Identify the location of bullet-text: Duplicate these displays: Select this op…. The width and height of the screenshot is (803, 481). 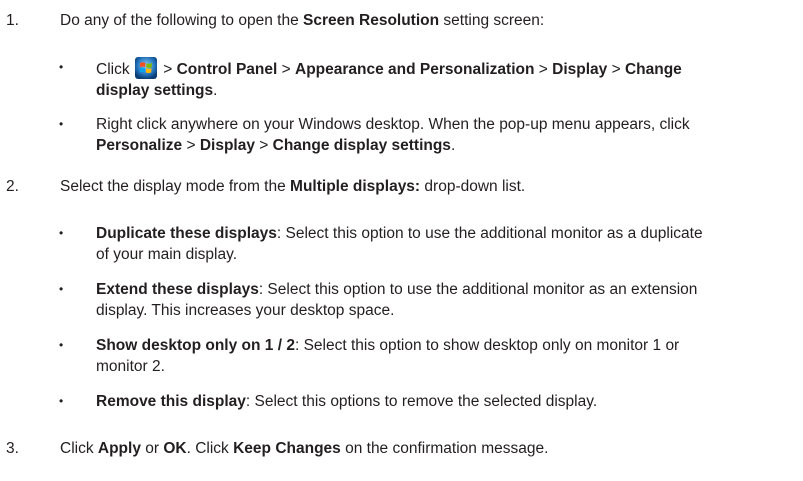
(446, 244).